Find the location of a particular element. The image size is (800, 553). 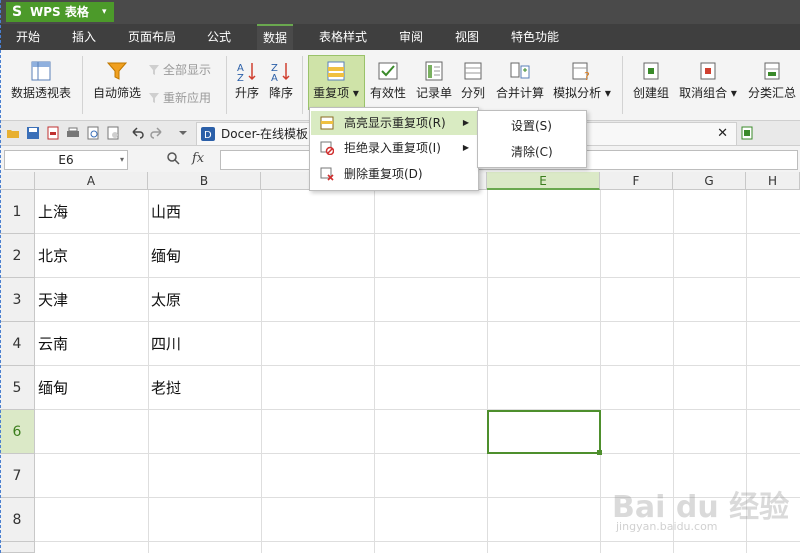

doc-tab-docer: D Docer-在线模板 is located at coordinates (257, 134).